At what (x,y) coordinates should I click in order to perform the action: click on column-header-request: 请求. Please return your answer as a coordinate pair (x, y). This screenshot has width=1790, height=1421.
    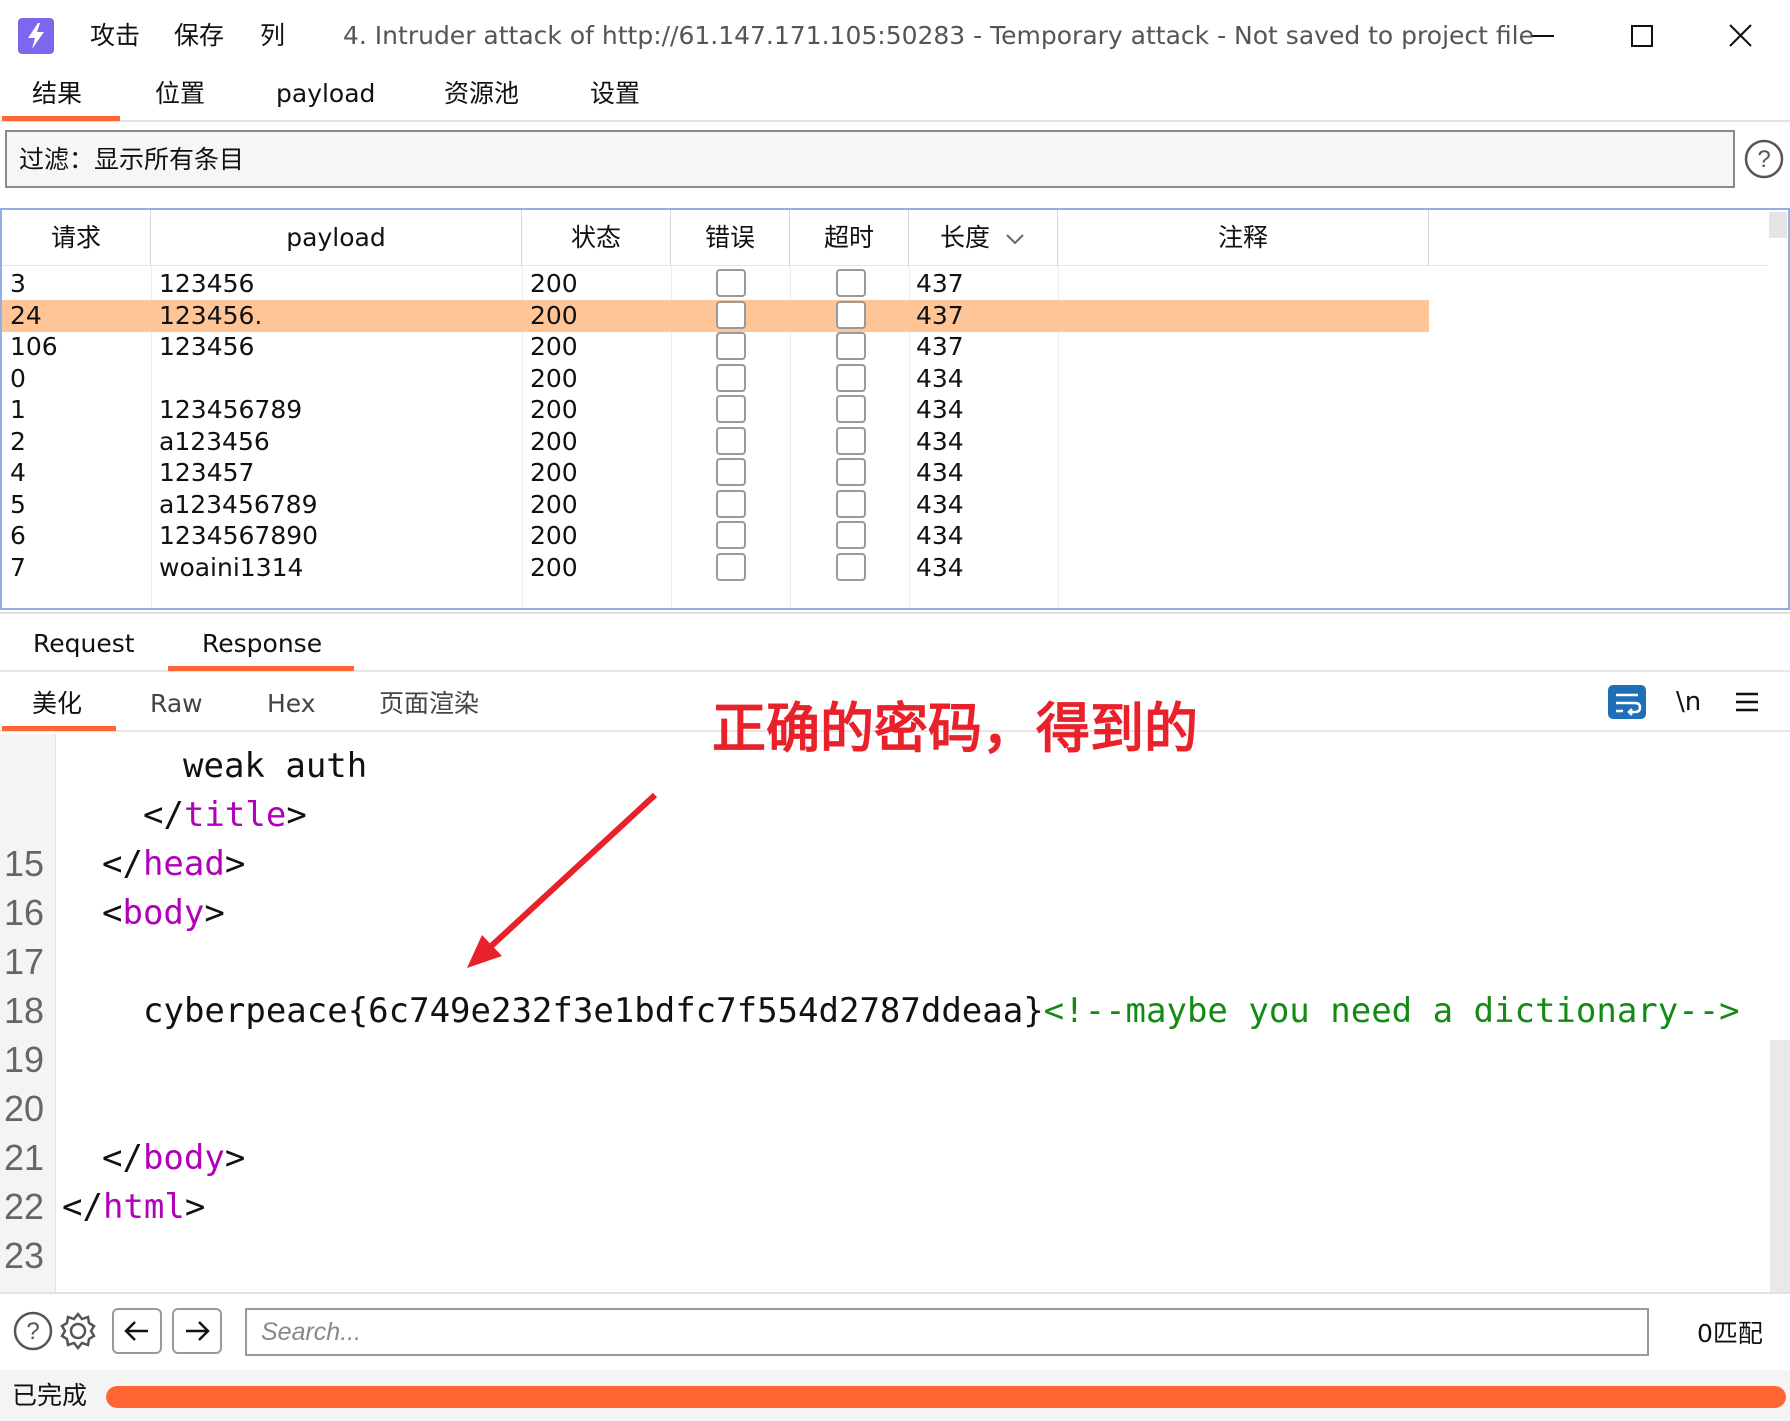
    Looking at the image, I should click on (76, 238).